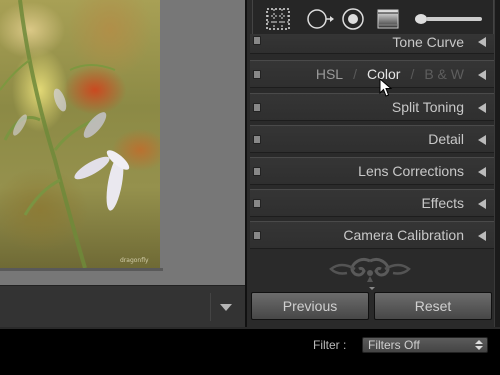  I want to click on red-eye-icon, so click(353, 19).